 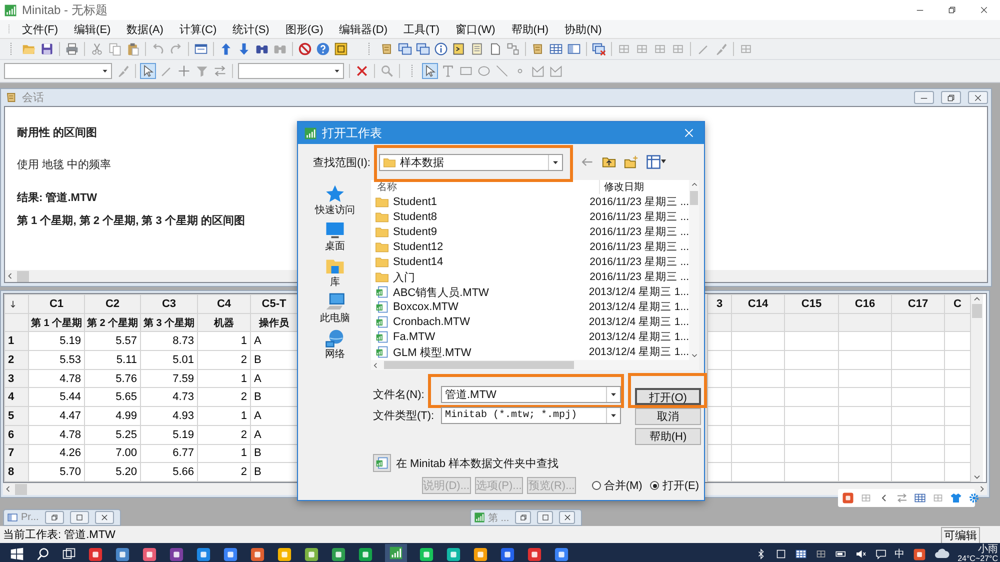 What do you see at coordinates (169, 416) in the screenshot?
I see `table-cell: 4.93` at bounding box center [169, 416].